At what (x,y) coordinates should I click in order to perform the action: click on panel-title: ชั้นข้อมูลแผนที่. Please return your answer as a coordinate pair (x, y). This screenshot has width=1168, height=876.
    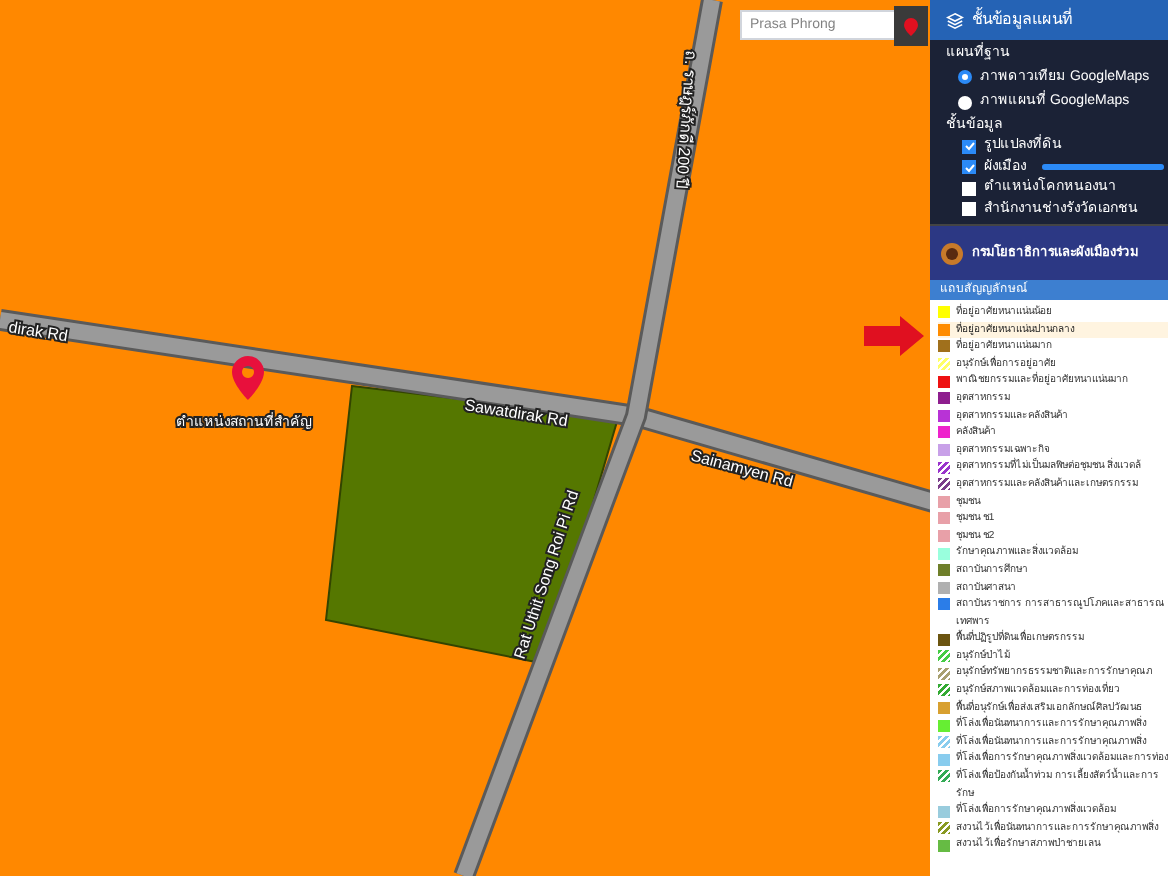
    Looking at the image, I should click on (1022, 20).